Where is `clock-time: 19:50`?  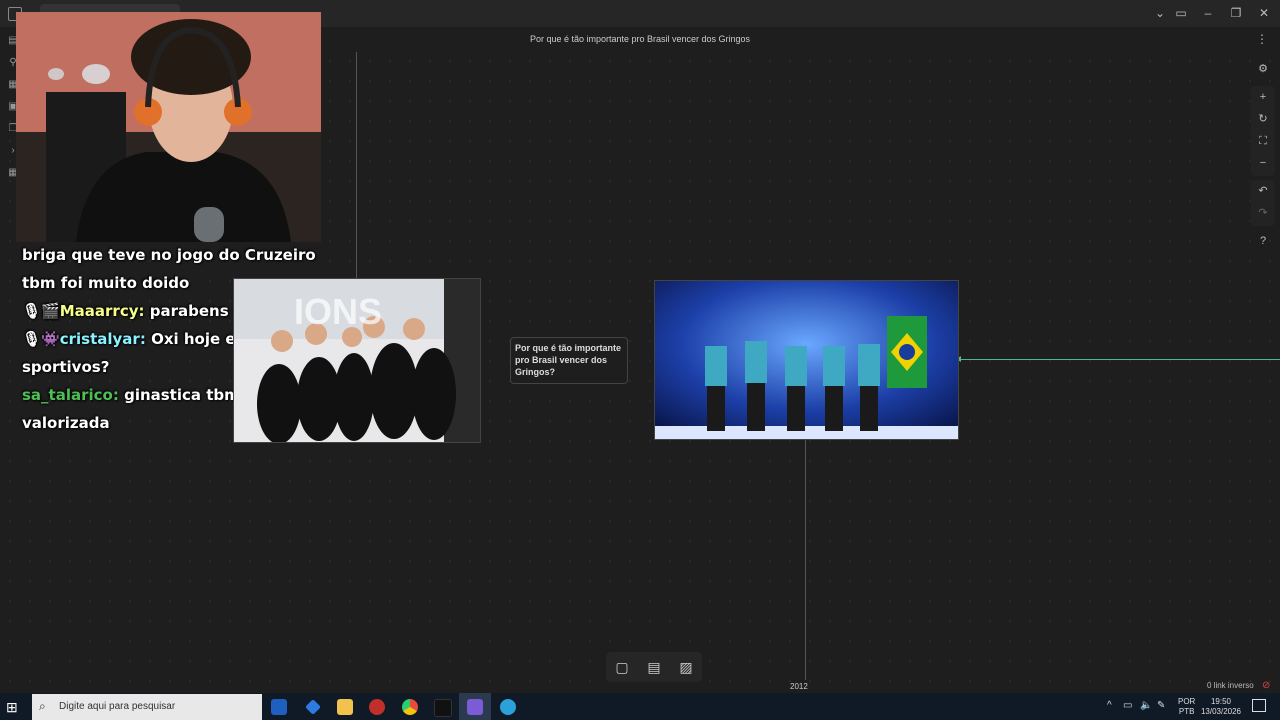
clock-time: 19:50 is located at coordinates (1221, 701).